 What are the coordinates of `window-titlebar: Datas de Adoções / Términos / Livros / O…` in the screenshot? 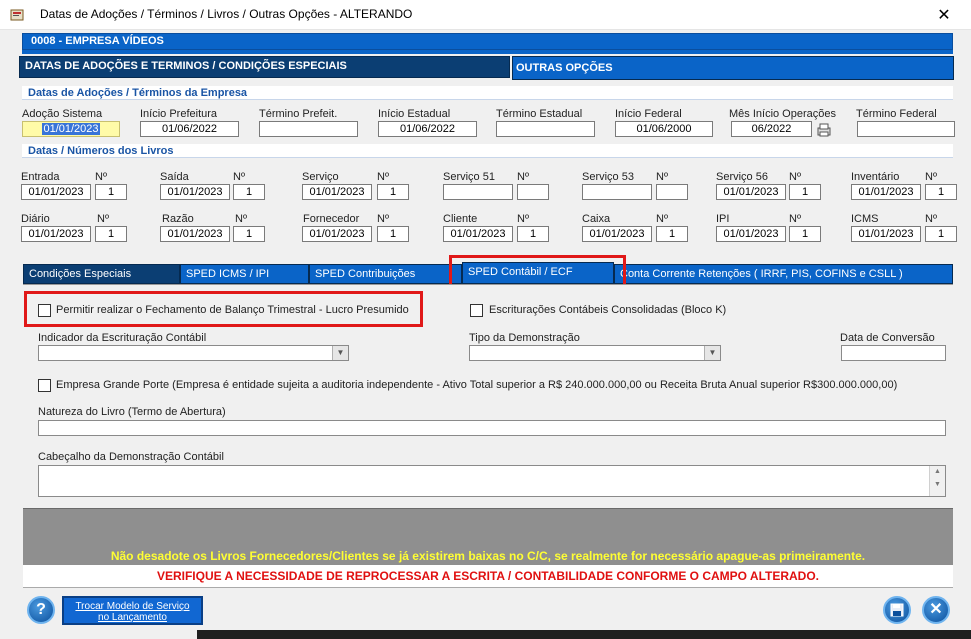 It's located at (485, 15).